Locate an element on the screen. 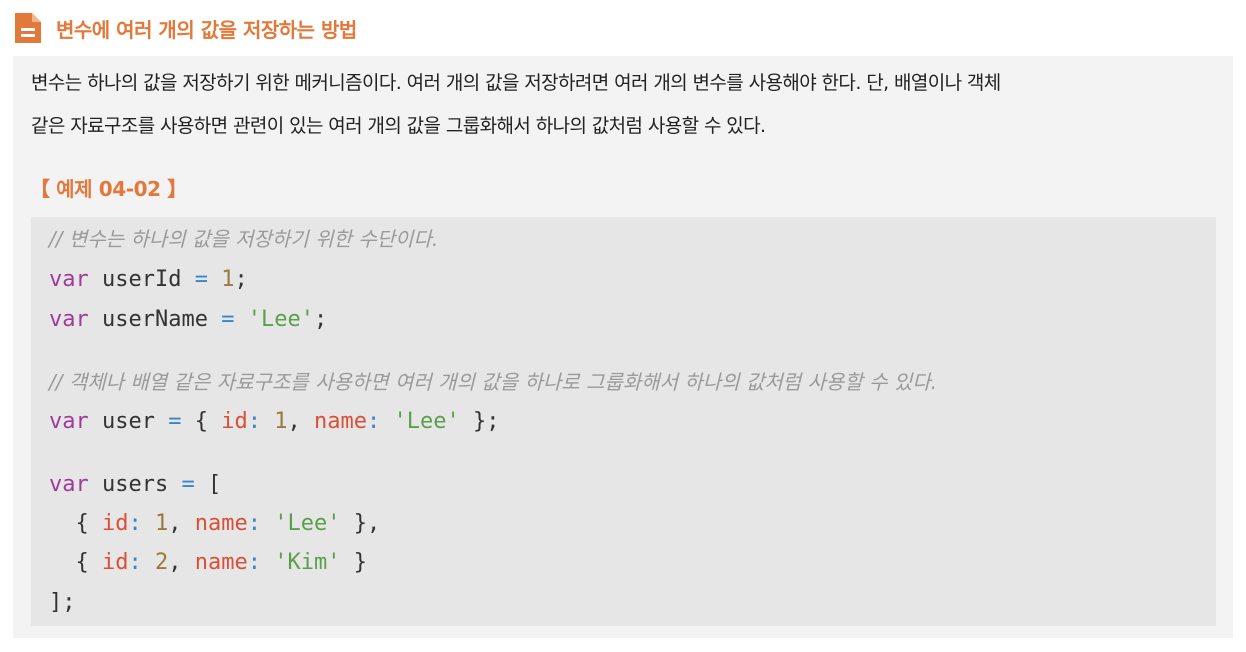 The image size is (1246, 652). punctuation: } is located at coordinates (360, 562).